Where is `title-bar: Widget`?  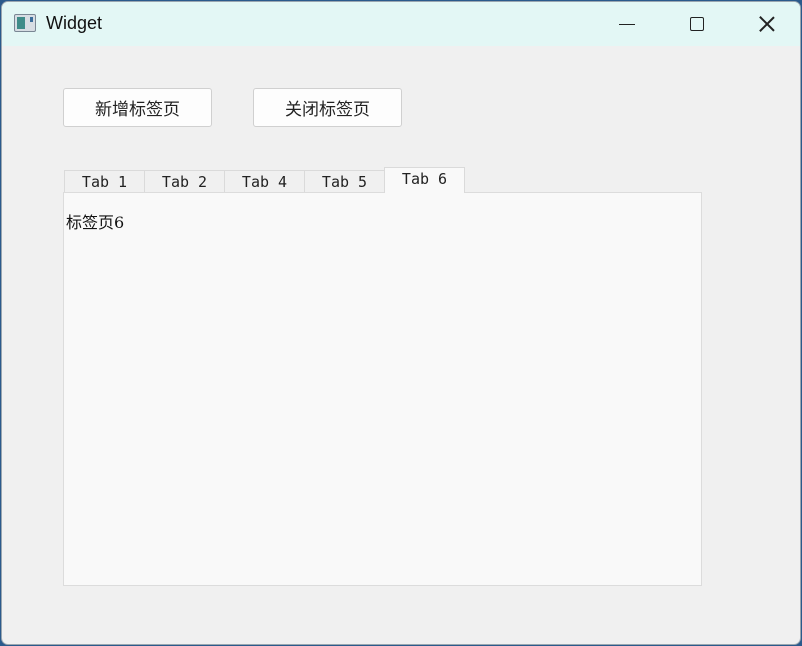
title-bar: Widget is located at coordinates (401, 24).